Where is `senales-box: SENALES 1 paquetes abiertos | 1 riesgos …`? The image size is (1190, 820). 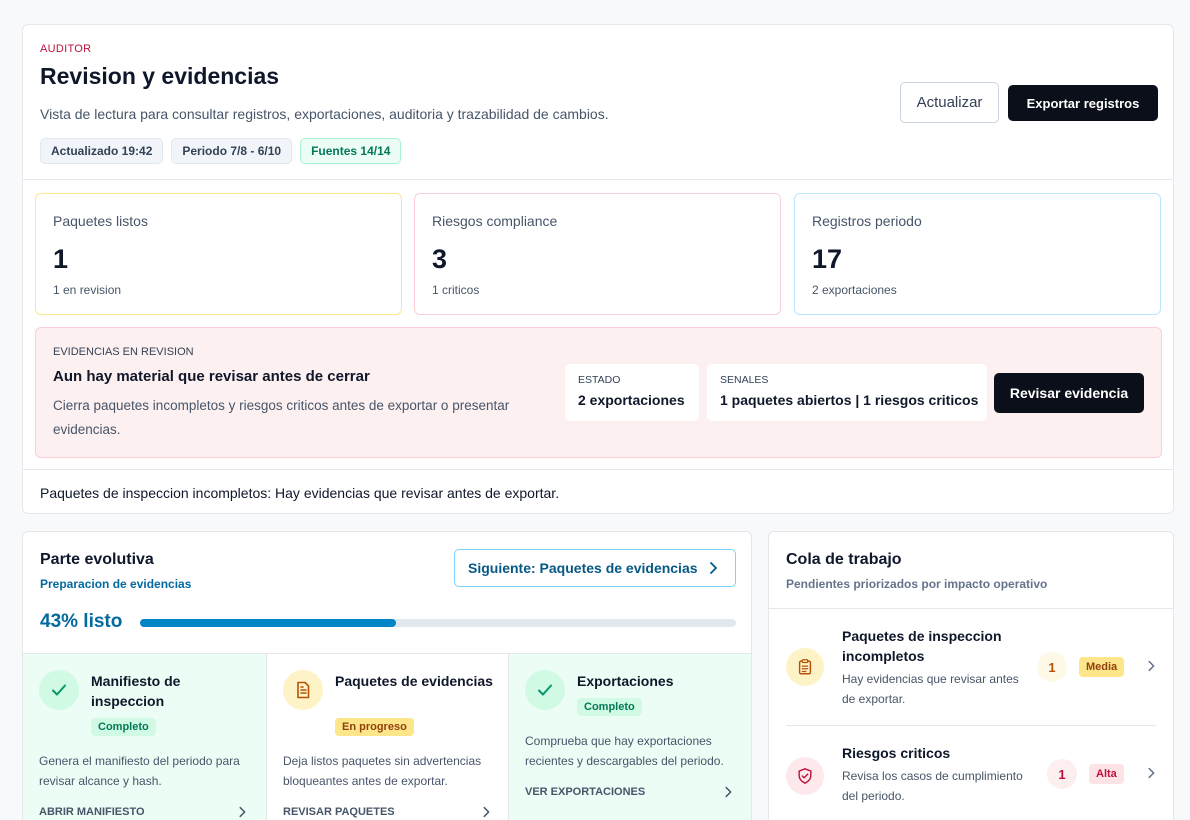
senales-box: SENALES 1 paquetes abiertos | 1 riesgos … is located at coordinates (847, 392).